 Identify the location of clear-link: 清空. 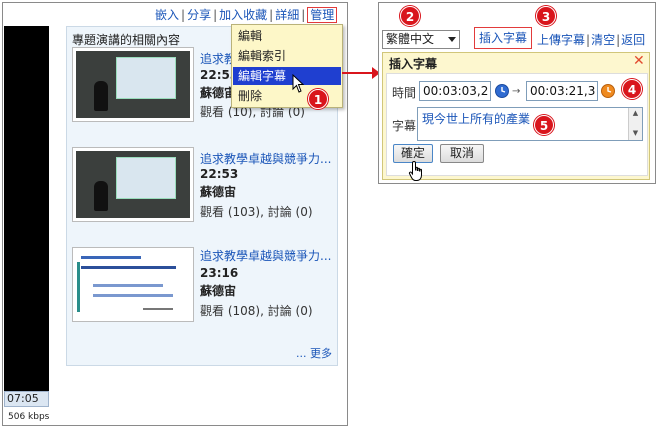
(603, 40).